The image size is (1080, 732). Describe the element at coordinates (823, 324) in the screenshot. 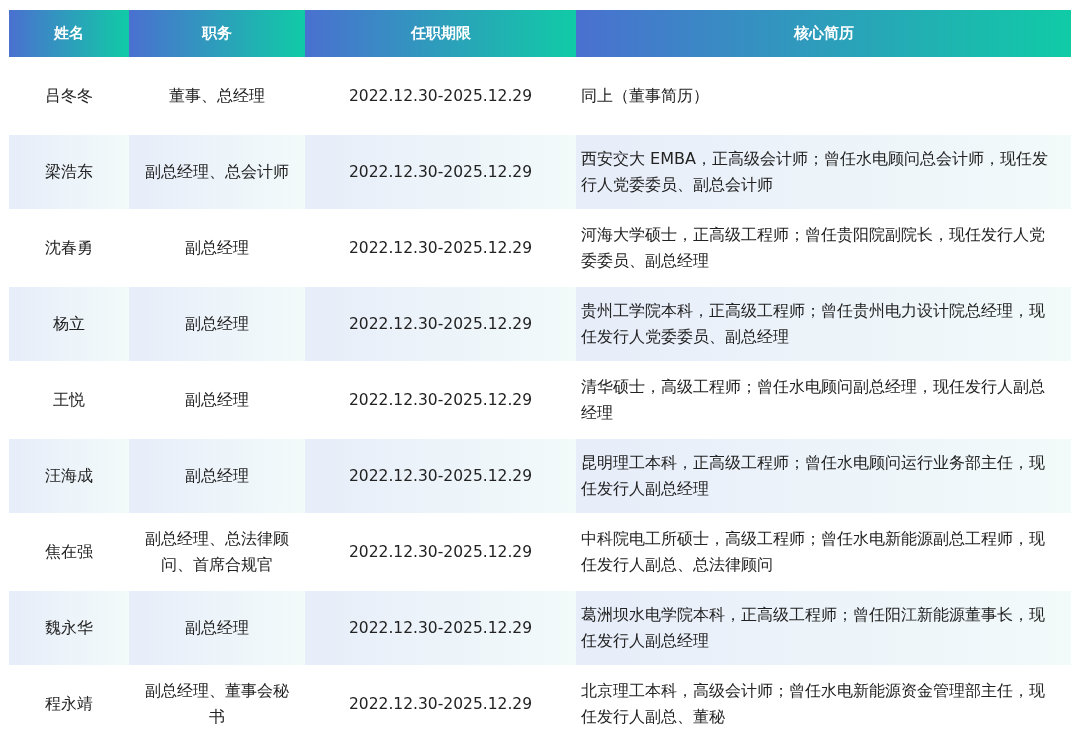

I see `table-cell: 贵州工学院本科，正高级工程师；曾任贵州电力设计院总经理，现任发行人党委委员、副总经理` at that location.